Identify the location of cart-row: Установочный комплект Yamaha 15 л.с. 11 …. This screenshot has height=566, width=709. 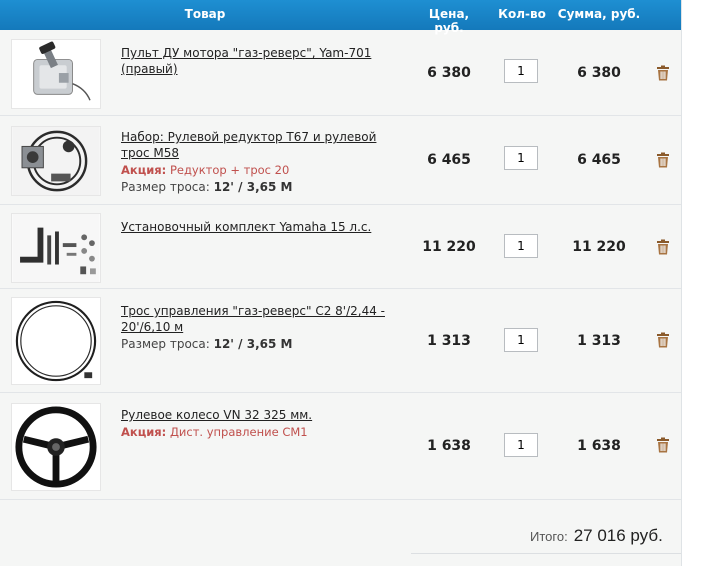
(340, 247).